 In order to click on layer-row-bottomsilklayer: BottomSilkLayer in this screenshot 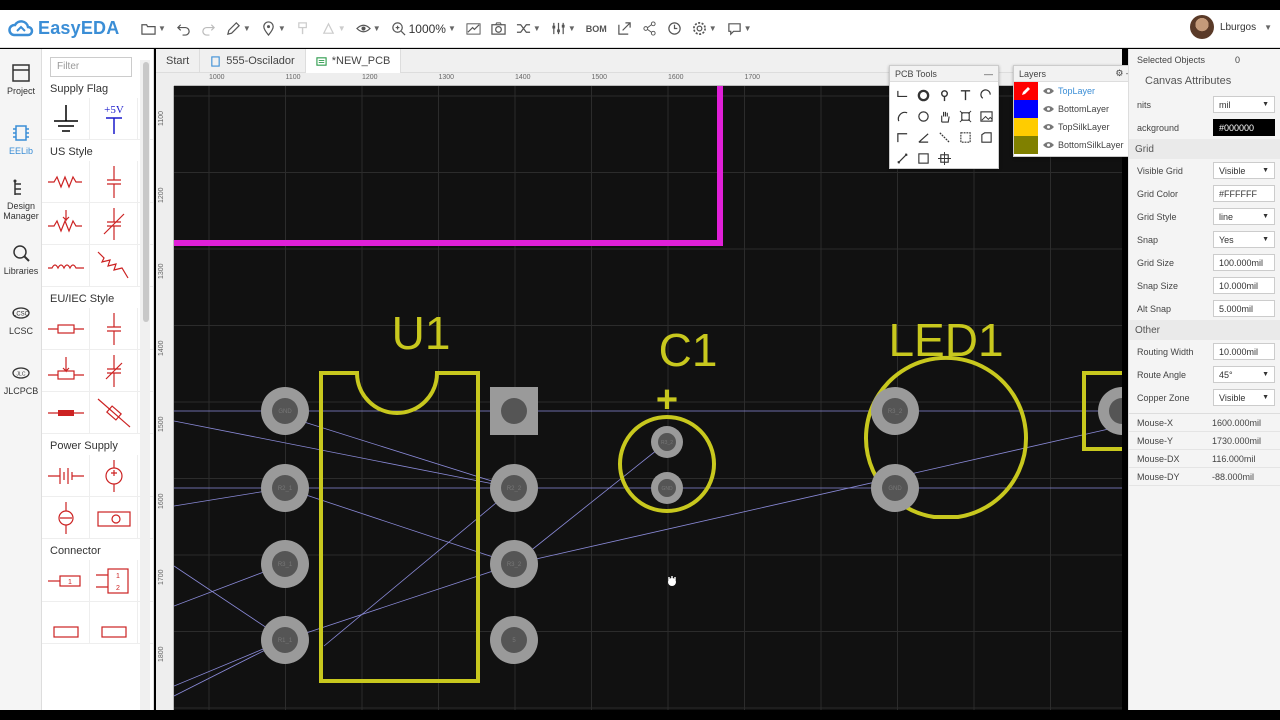, I will do `click(1077, 145)`.